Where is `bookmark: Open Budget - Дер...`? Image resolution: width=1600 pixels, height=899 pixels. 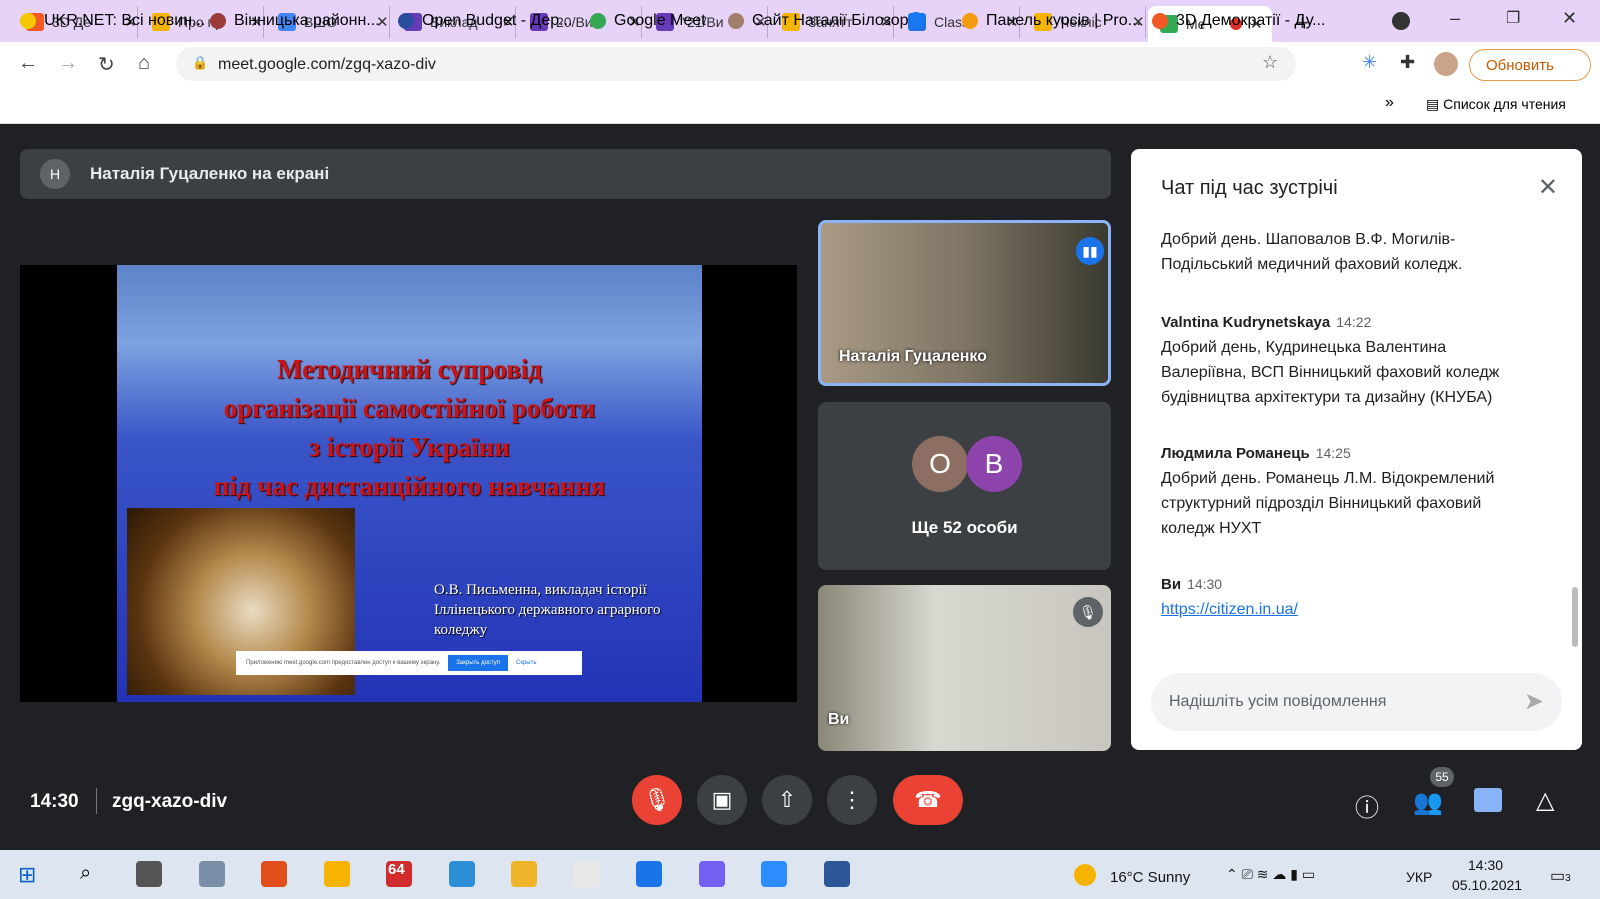
bookmark: Open Budget - Дер... is located at coordinates (485, 21).